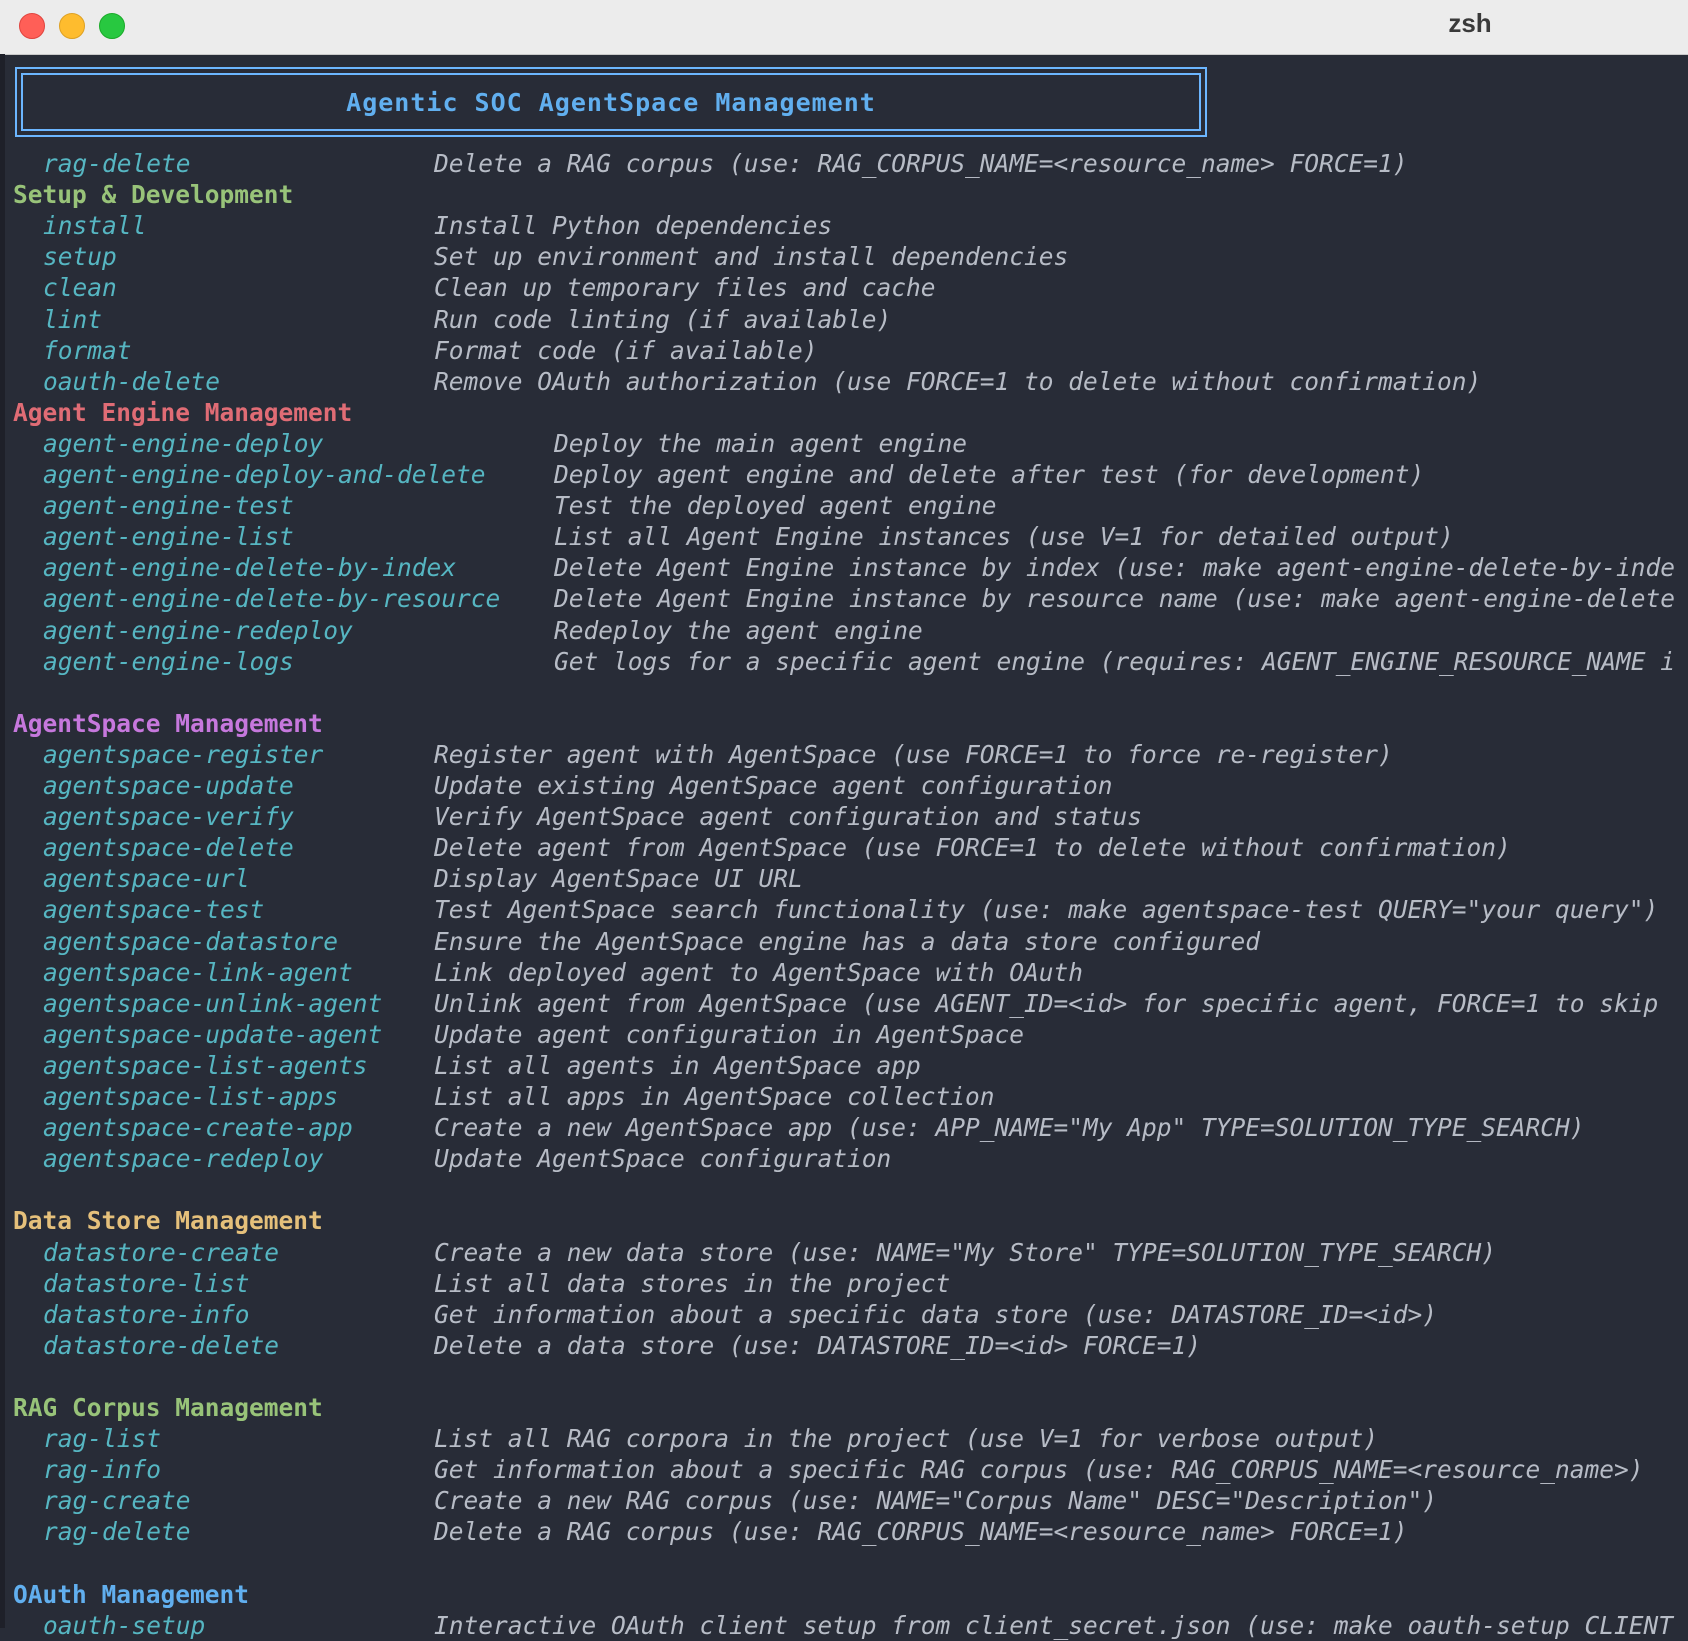 The height and width of the screenshot is (1641, 1688). What do you see at coordinates (153, 195) in the screenshot?
I see `section-header: Setup & Development` at bounding box center [153, 195].